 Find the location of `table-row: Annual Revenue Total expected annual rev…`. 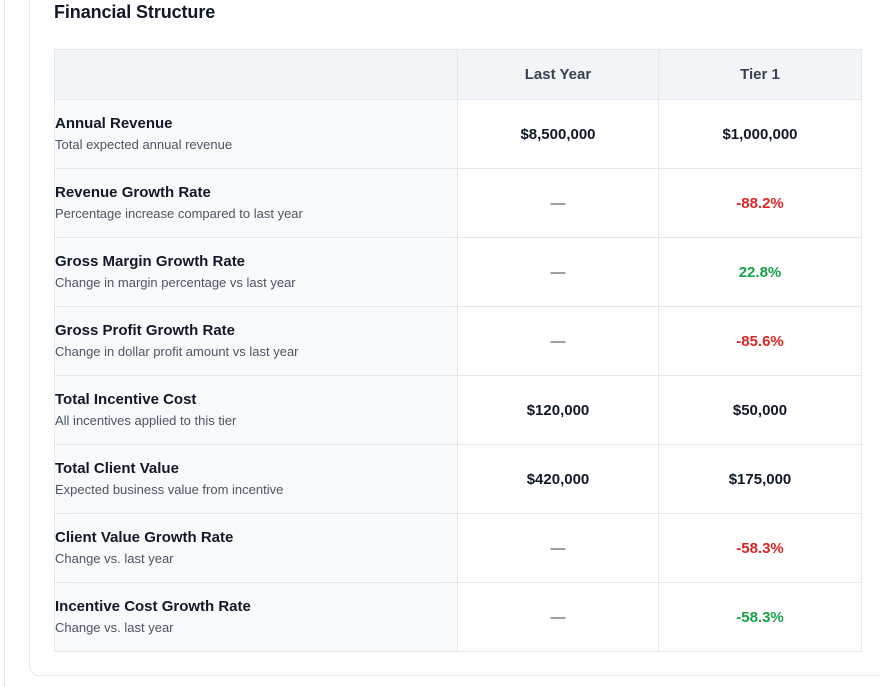

table-row: Annual Revenue Total expected annual rev… is located at coordinates (458, 134).